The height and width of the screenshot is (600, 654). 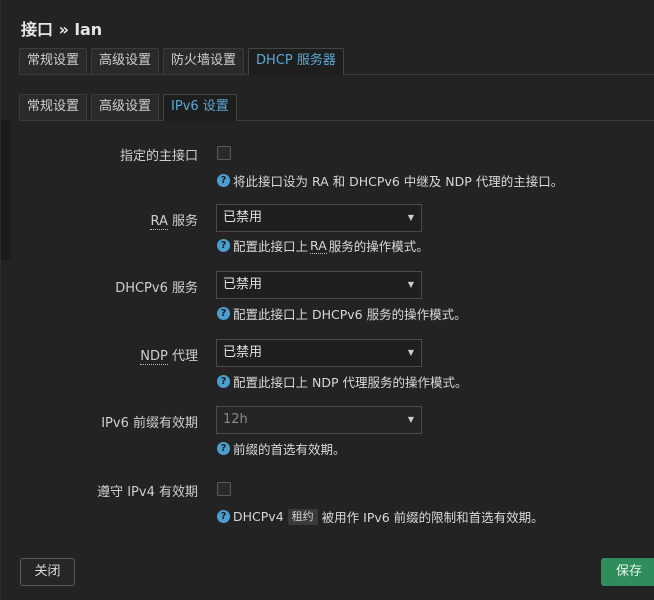 What do you see at coordinates (53, 107) in the screenshot?
I see `subtab-general: 常规设置` at bounding box center [53, 107].